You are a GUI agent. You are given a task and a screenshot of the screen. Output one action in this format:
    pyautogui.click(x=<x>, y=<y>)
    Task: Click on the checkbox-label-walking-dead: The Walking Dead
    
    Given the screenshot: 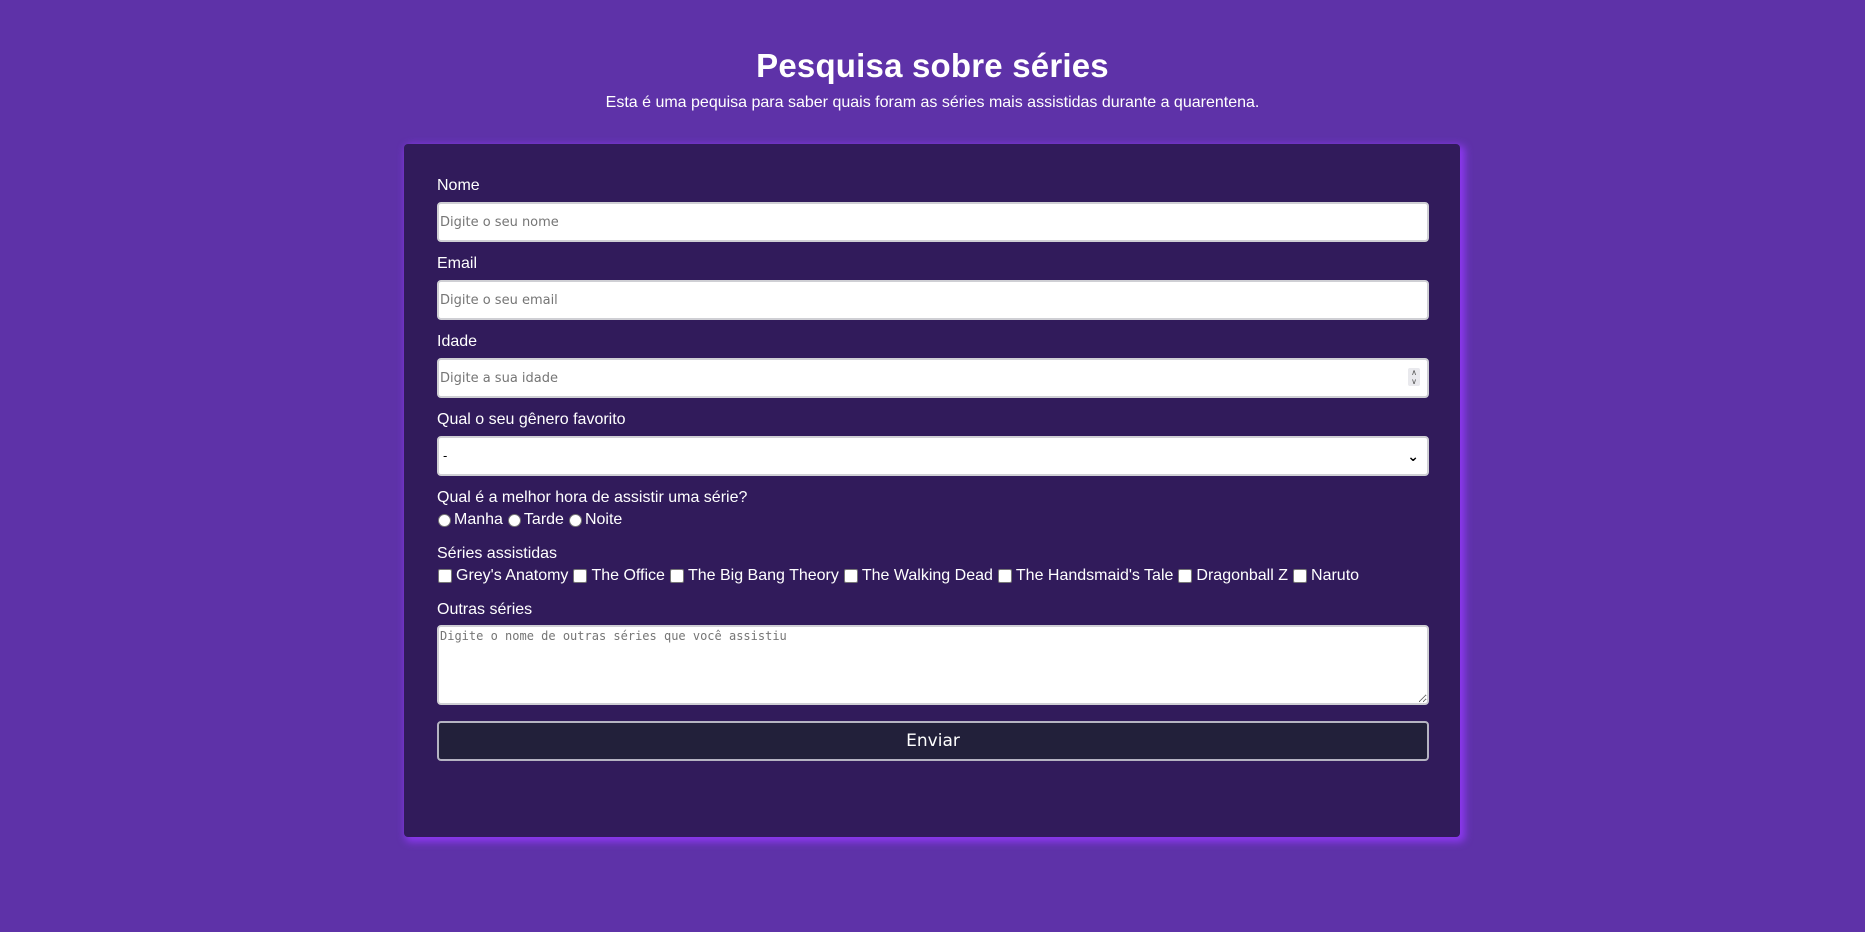 What is the action you would take?
    pyautogui.click(x=927, y=575)
    